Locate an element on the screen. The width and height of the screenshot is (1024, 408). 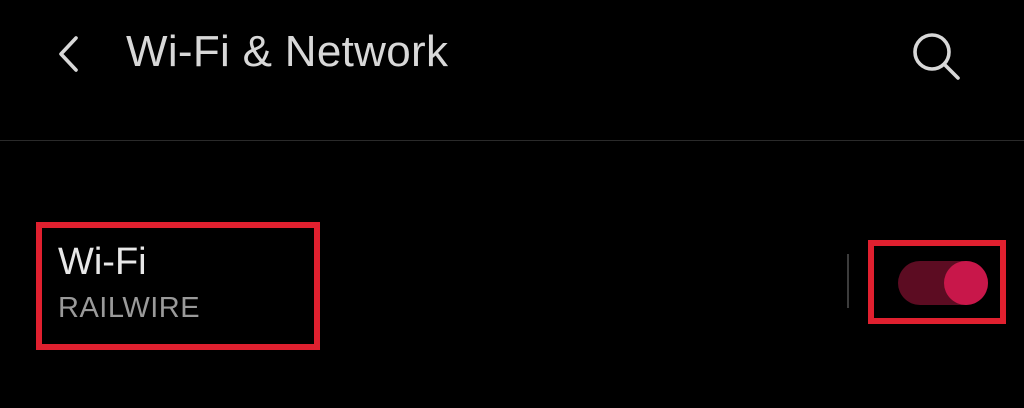
toggle-highlight is located at coordinates (937, 282).